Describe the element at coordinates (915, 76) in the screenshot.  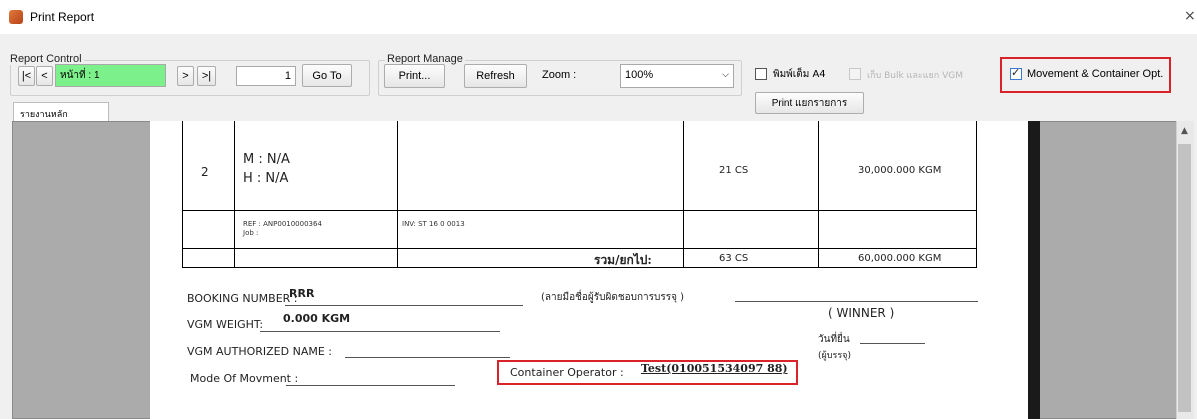
I see `bulk-label: เก็บ Bulk และแยก VGM` at that location.